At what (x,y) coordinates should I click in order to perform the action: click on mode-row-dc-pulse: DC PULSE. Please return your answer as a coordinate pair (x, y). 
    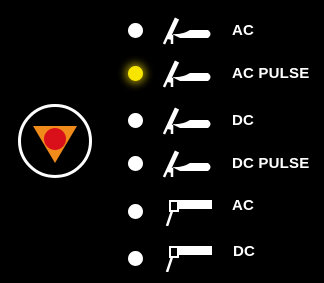
    Looking at the image, I should click on (162, 164).